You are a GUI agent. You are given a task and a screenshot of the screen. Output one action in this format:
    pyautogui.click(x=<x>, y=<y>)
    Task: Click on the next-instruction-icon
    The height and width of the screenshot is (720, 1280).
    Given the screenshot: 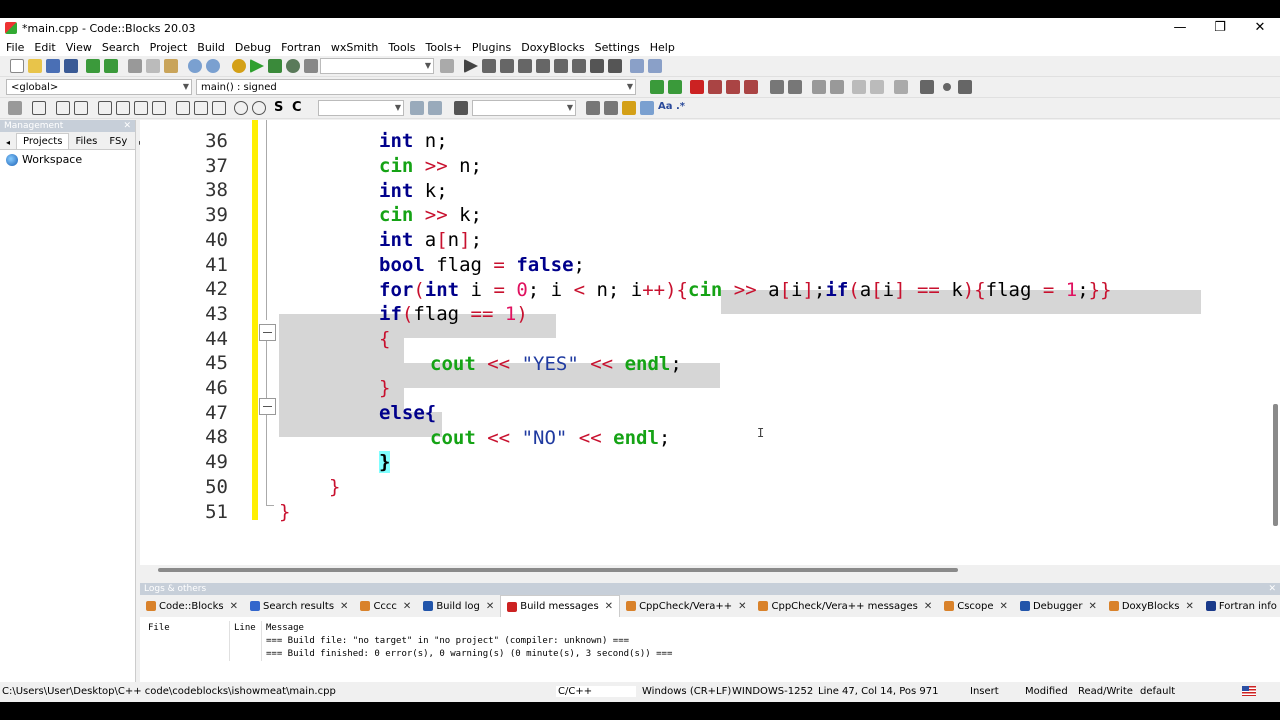 What is the action you would take?
    pyautogui.click(x=561, y=66)
    